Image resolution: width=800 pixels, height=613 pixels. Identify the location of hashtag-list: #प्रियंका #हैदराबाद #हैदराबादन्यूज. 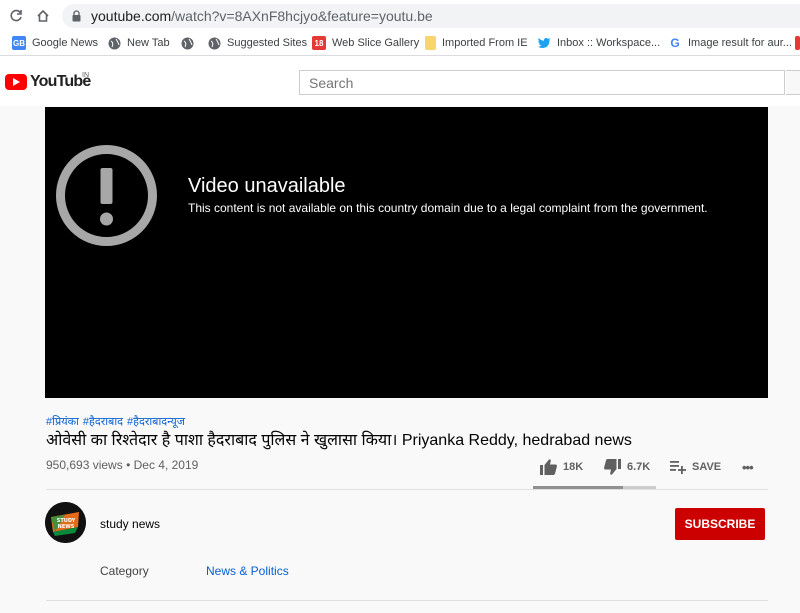
(117, 421).